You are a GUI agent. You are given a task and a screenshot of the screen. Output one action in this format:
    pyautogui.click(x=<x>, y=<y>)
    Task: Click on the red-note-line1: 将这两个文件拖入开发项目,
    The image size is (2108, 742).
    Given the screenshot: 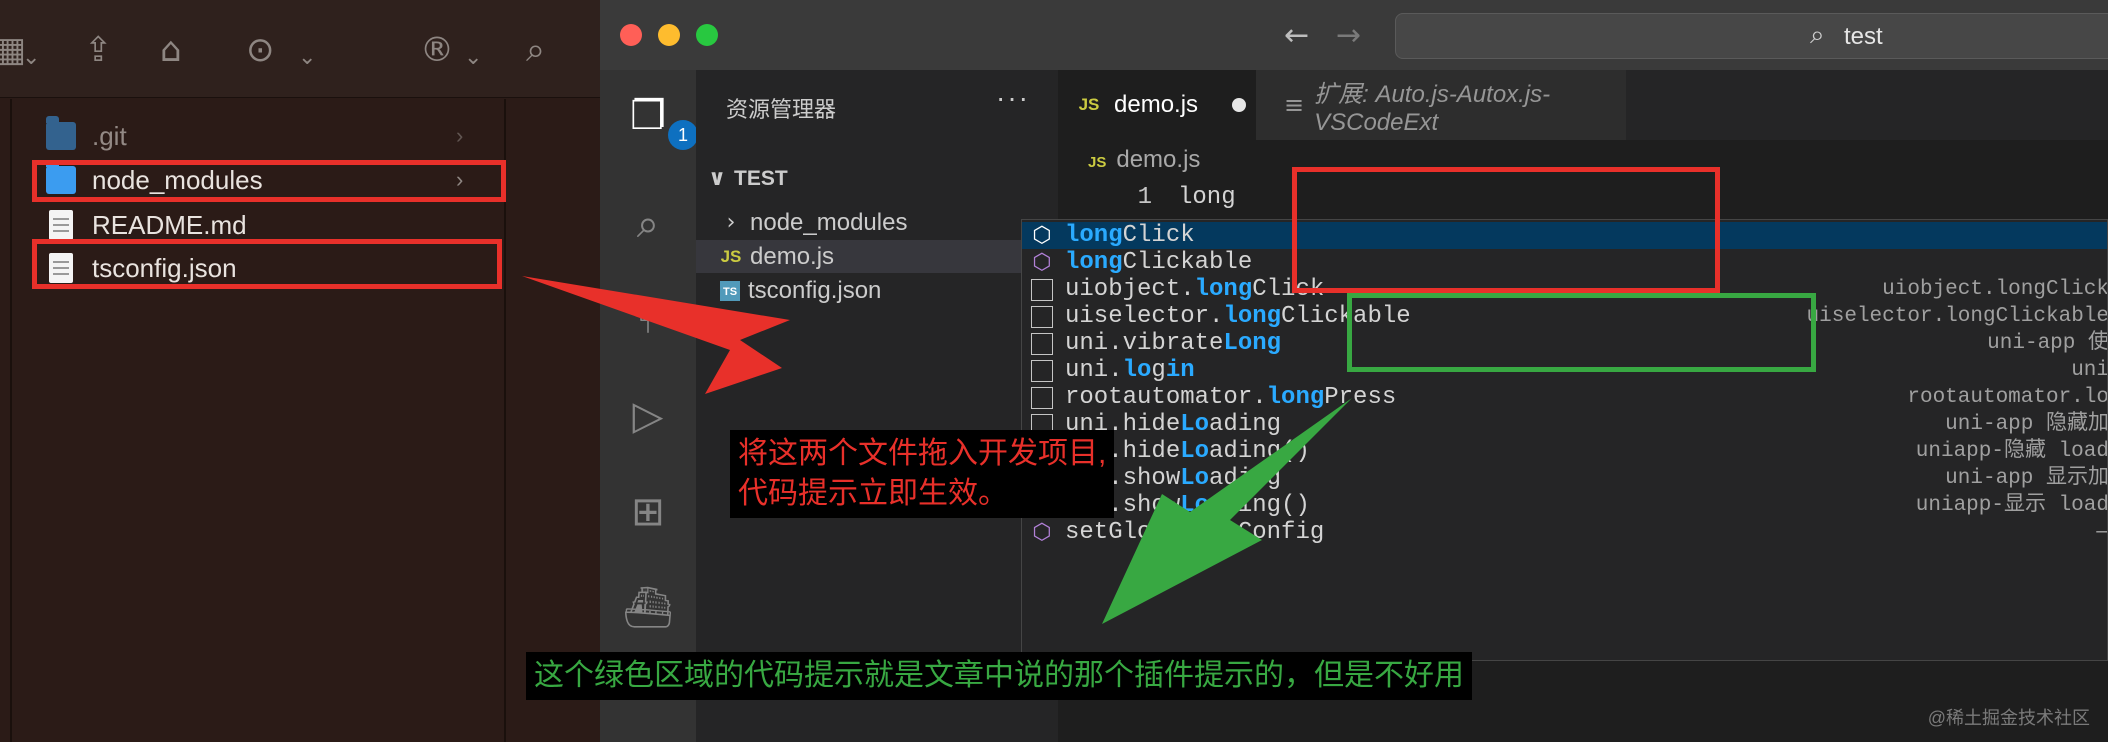 What is the action you would take?
    pyautogui.click(x=922, y=453)
    